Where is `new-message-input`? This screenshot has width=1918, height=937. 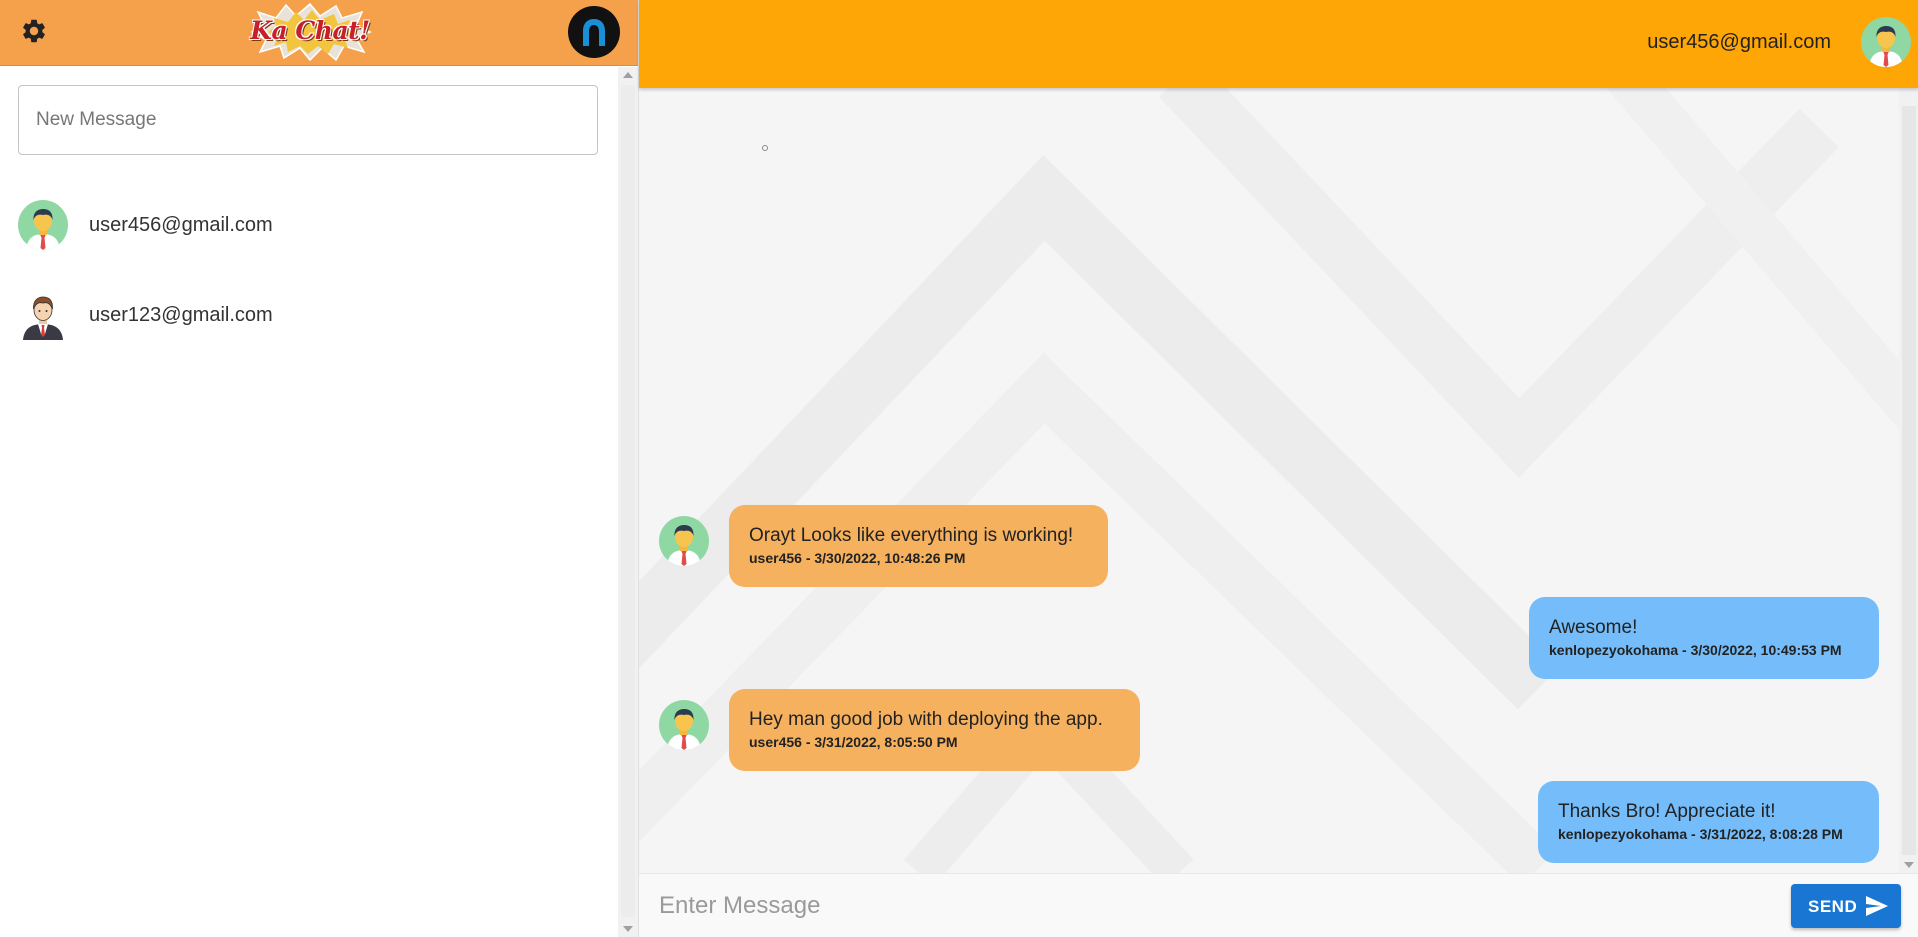
new-message-input is located at coordinates (308, 120).